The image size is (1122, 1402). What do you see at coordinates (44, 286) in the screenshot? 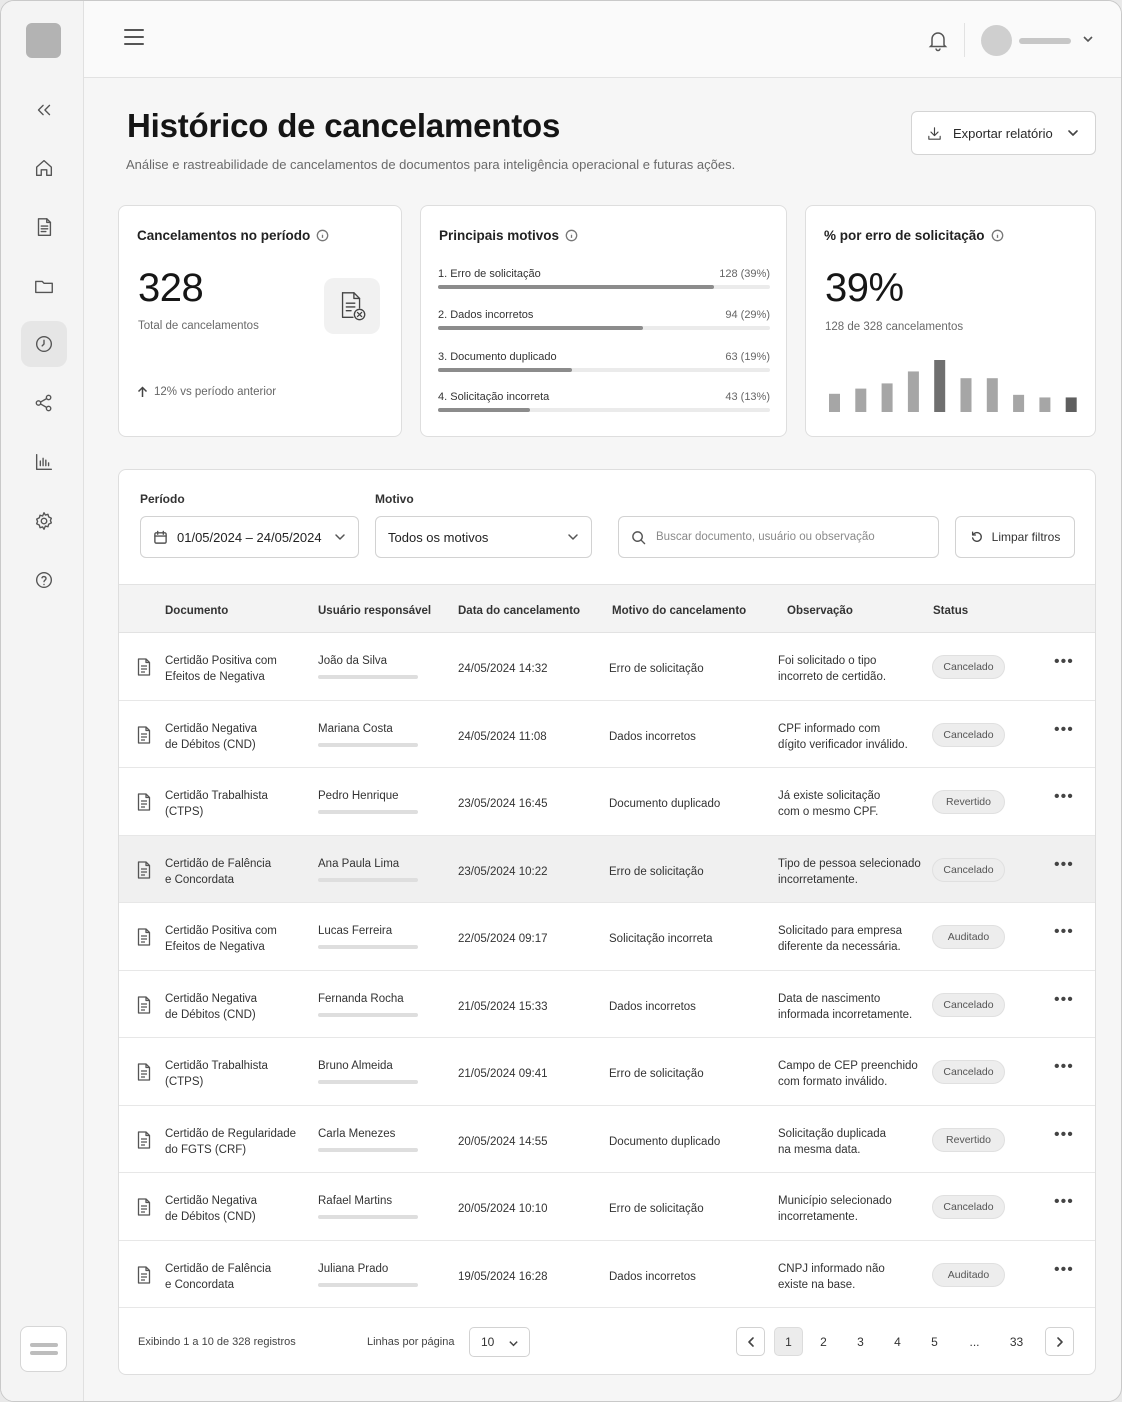
I see `sidebar-item-folders` at bounding box center [44, 286].